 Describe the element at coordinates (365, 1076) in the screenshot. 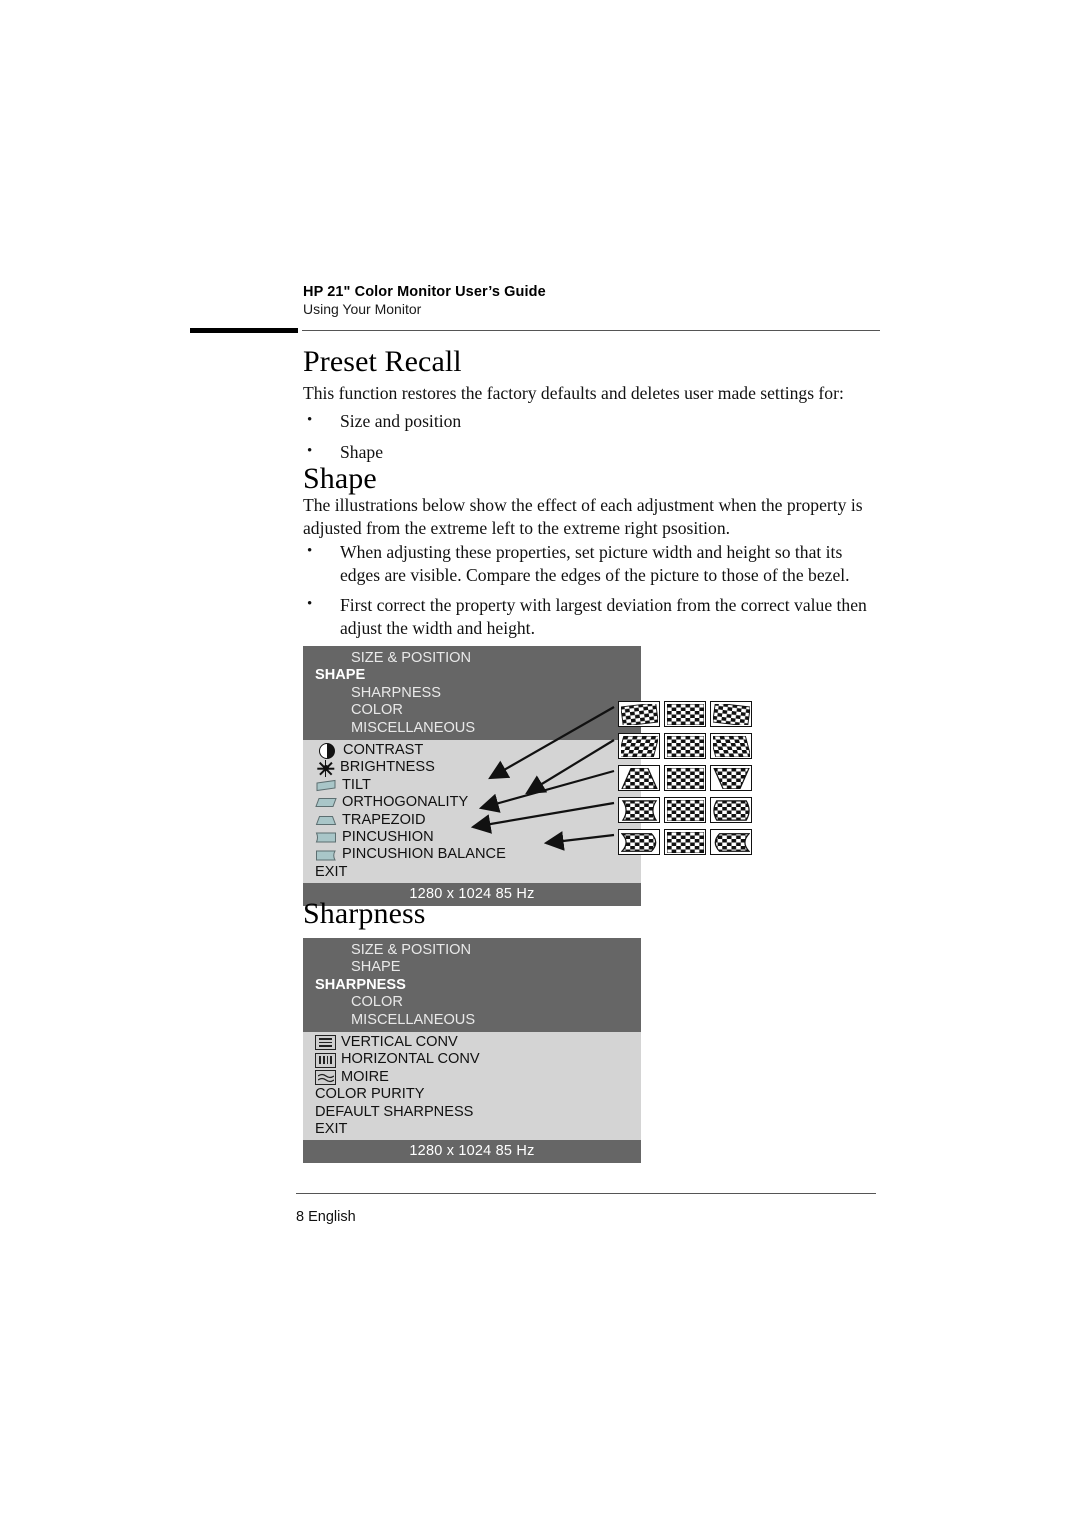

I see `osd-item-label: MOIRE` at that location.